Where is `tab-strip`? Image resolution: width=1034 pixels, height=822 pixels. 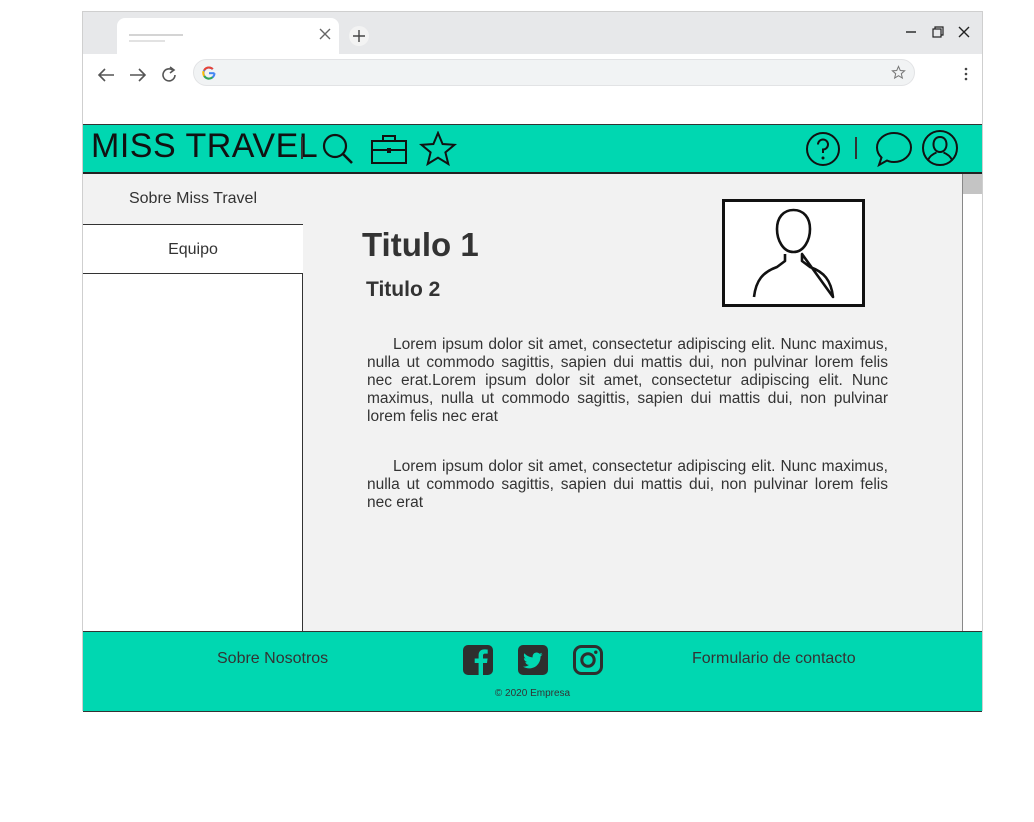 tab-strip is located at coordinates (532, 33).